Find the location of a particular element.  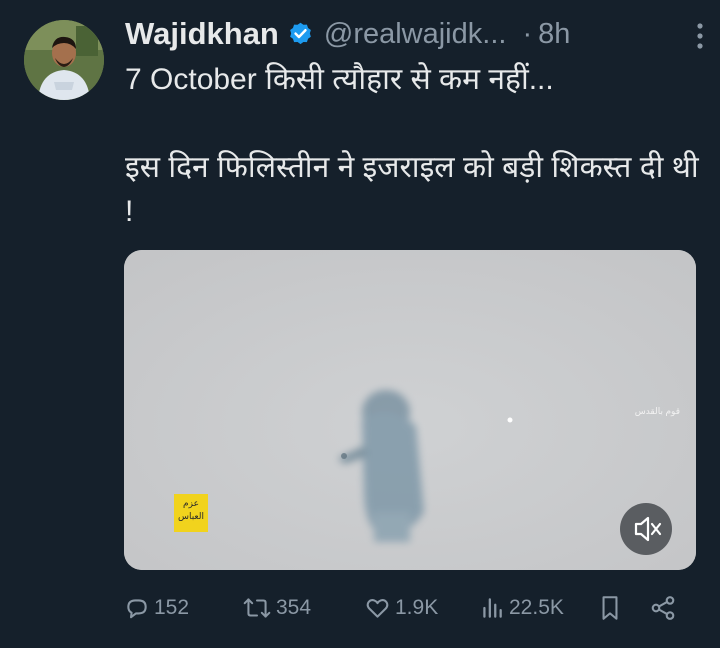

reply-button: 152 is located at coordinates (156, 608).